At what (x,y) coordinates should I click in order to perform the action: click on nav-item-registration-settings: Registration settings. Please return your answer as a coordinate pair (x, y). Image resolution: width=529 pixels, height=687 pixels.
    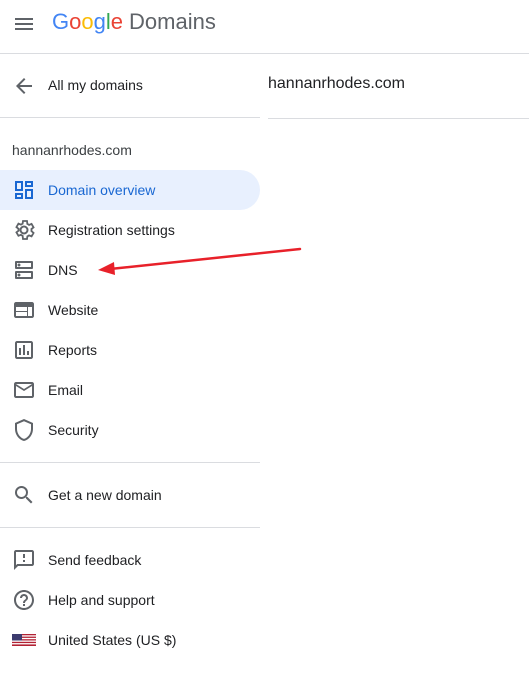
    Looking at the image, I should click on (130, 230).